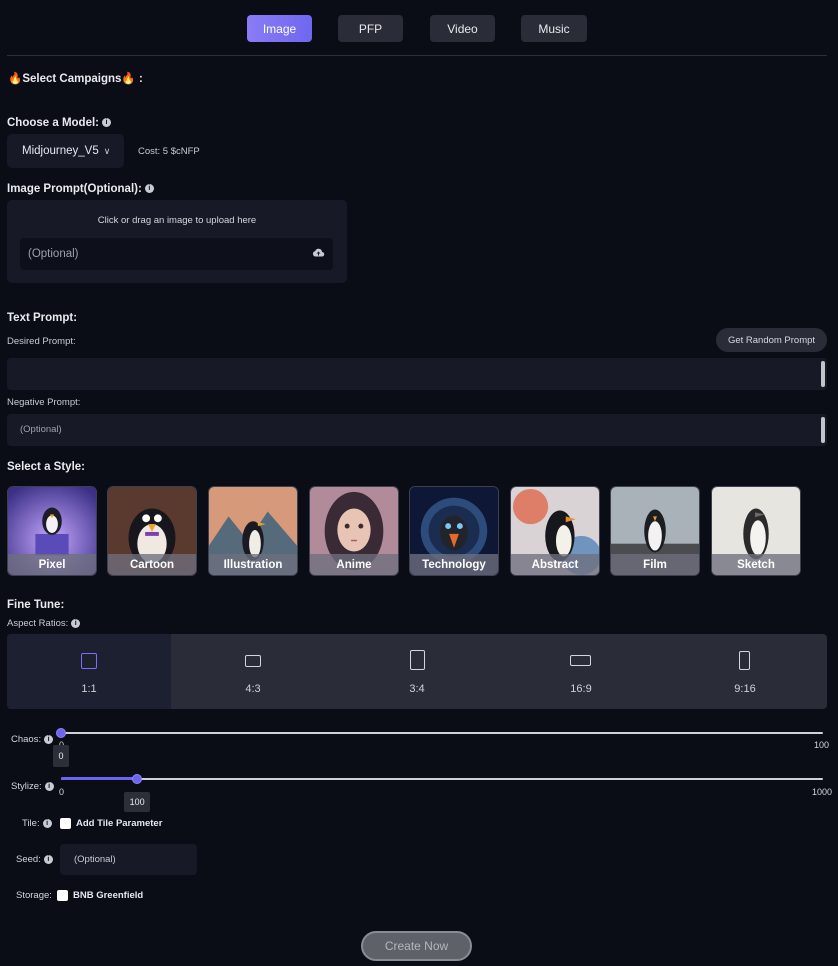  What do you see at coordinates (61, 756) in the screenshot?
I see `chaos-value-tooltip: 0` at bounding box center [61, 756].